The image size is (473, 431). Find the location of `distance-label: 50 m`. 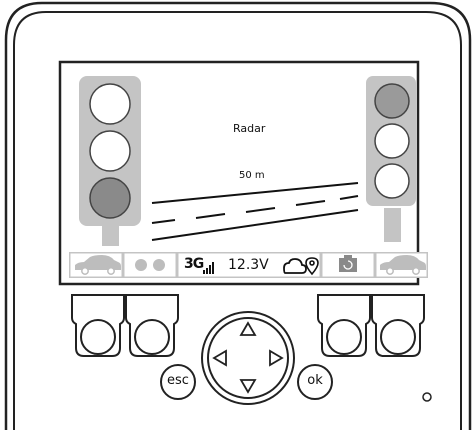

distance-label: 50 m is located at coordinates (252, 175).